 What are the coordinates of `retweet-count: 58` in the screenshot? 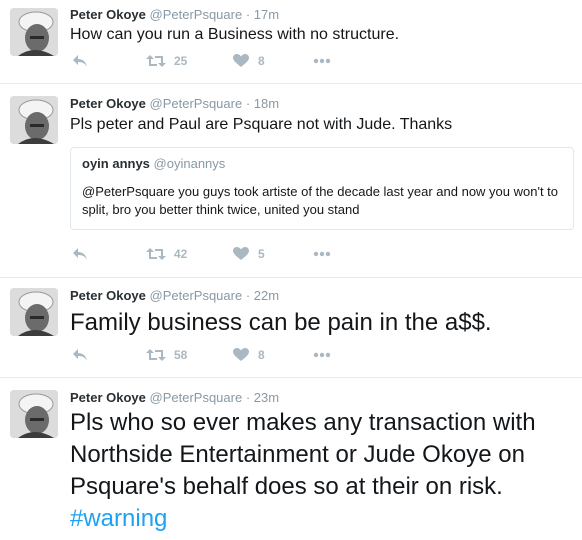 It's located at (181, 355).